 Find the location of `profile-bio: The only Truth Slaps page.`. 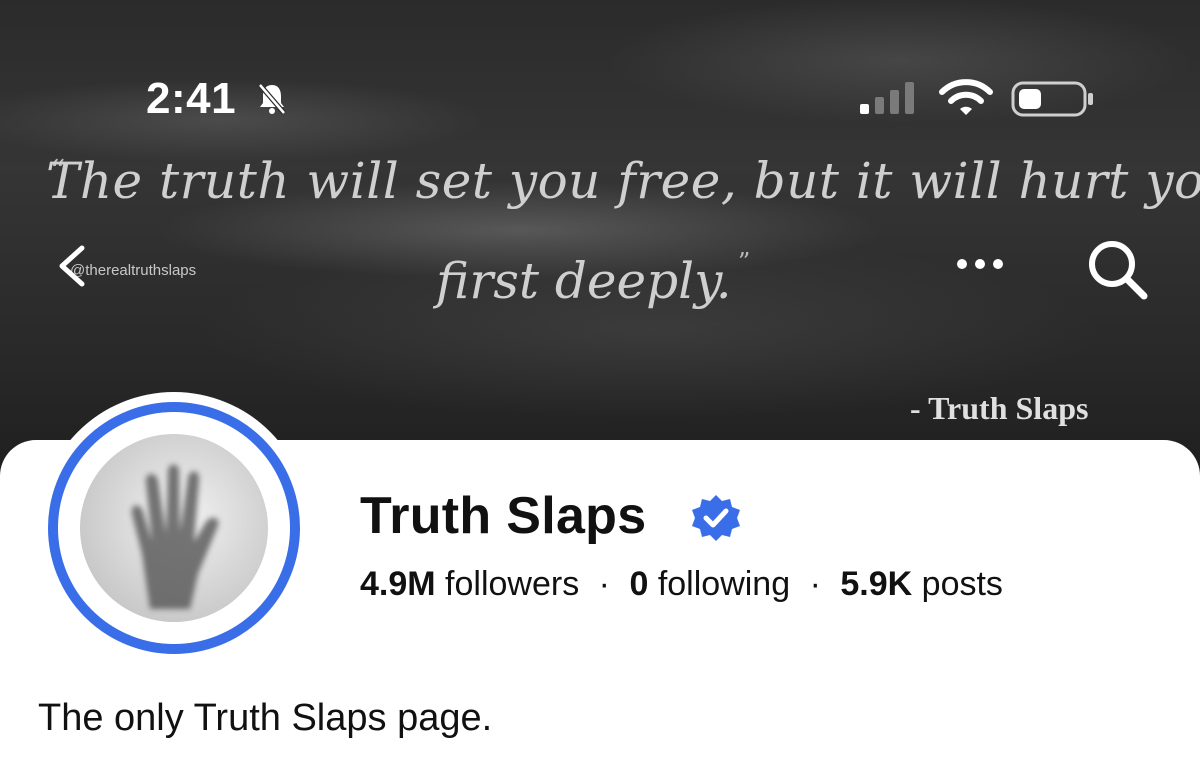

profile-bio: The only Truth Slaps page. is located at coordinates (265, 718).